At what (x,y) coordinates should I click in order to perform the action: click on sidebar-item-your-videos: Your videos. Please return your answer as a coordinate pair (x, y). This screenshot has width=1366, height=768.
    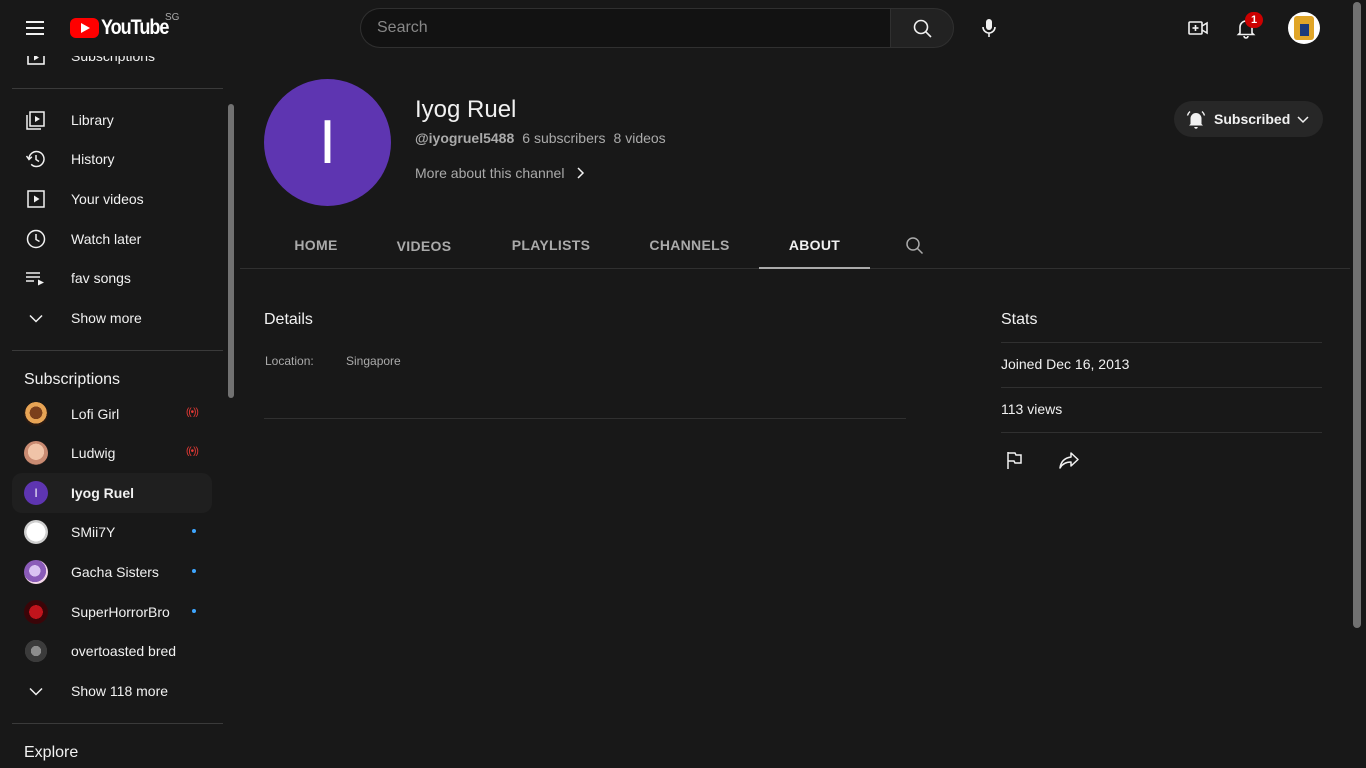
    Looking at the image, I should click on (112, 199).